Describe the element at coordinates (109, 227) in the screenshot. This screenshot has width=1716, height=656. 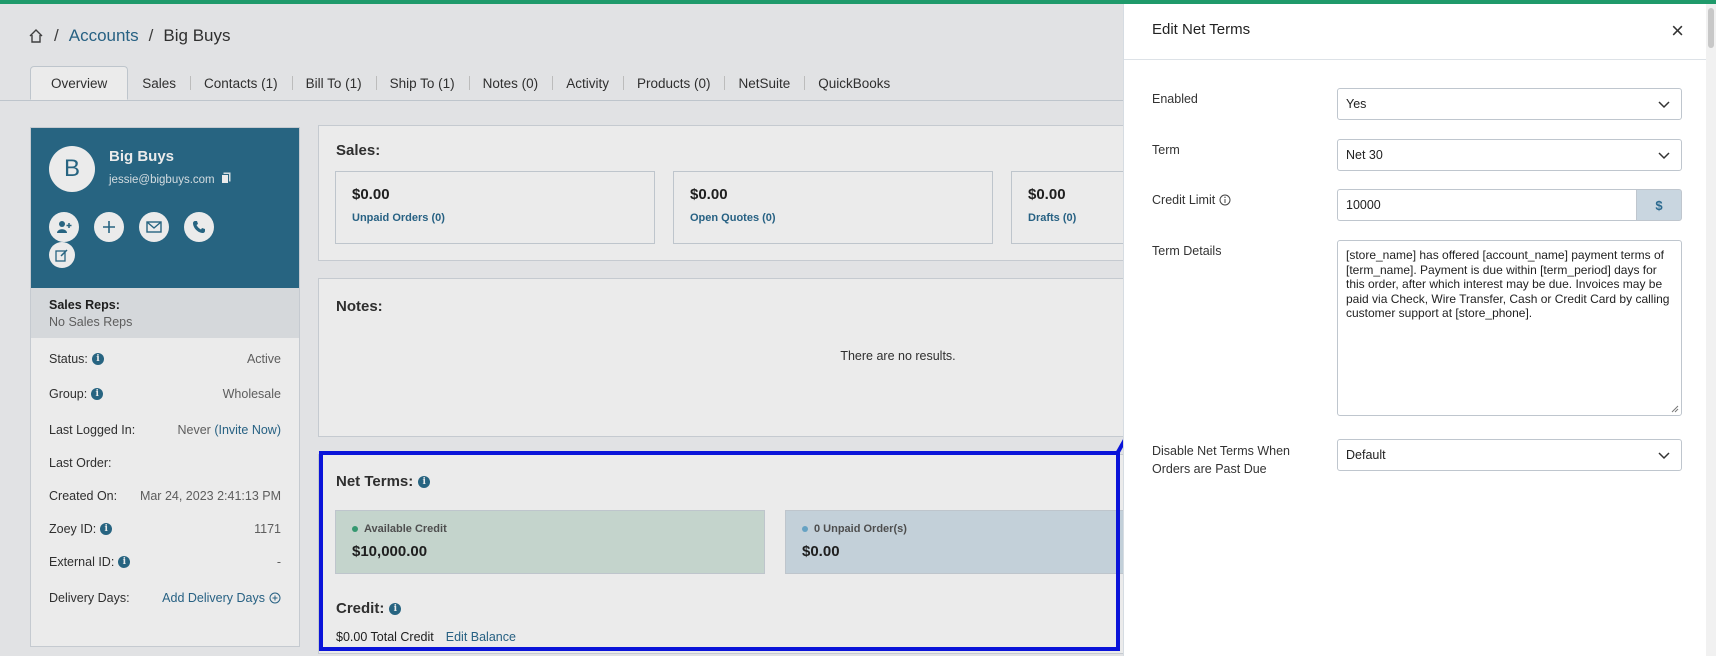
I see `add-button` at that location.